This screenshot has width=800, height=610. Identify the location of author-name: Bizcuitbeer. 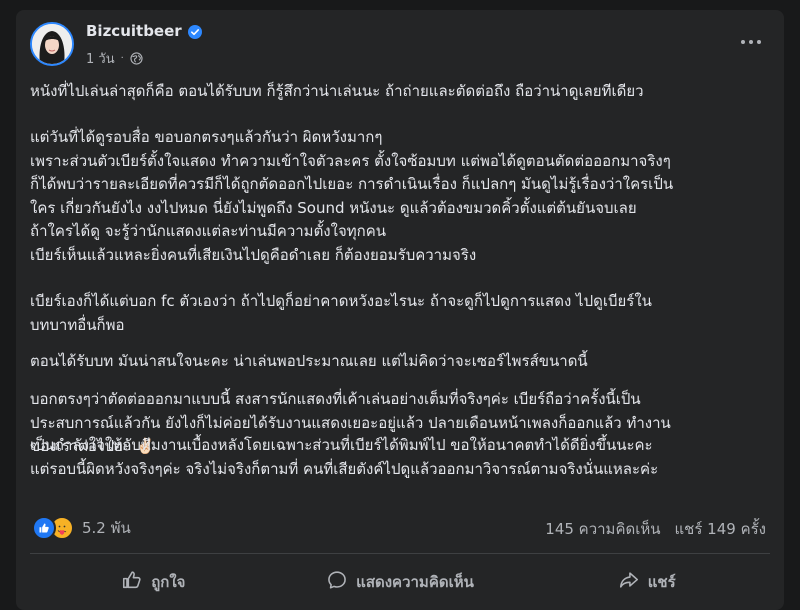
(134, 31).